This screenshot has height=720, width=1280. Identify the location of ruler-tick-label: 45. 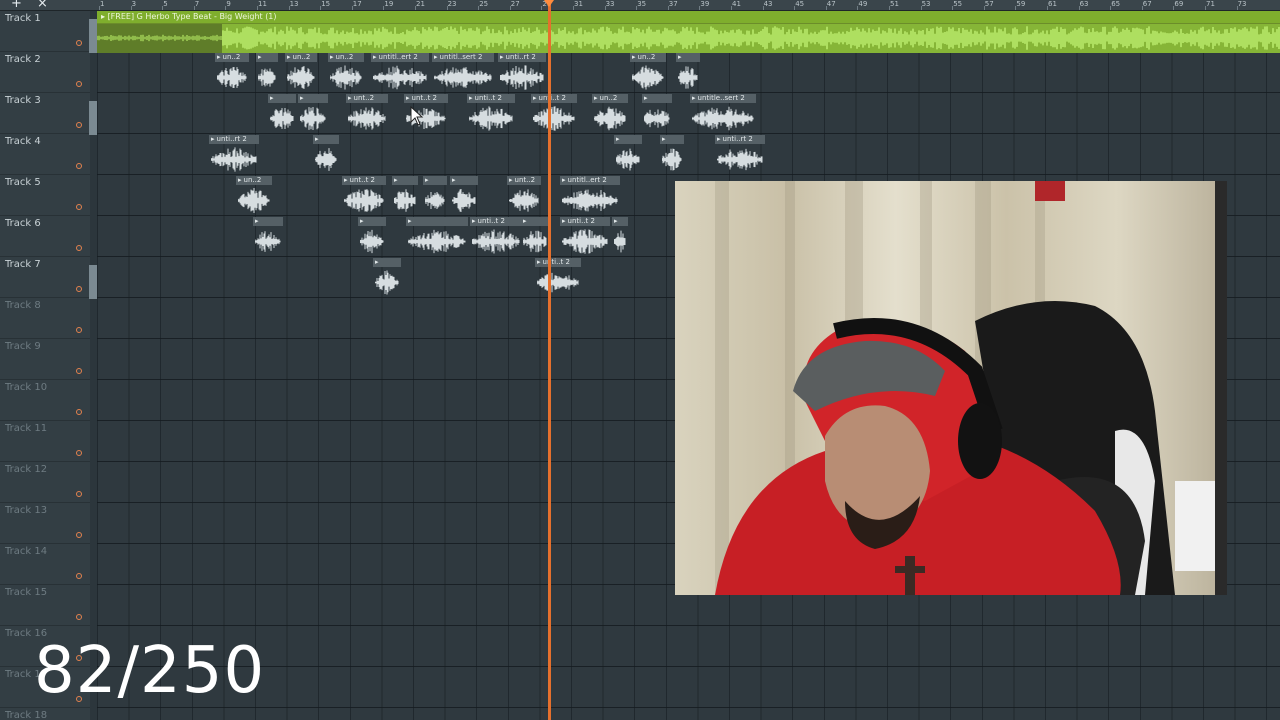
(800, 4).